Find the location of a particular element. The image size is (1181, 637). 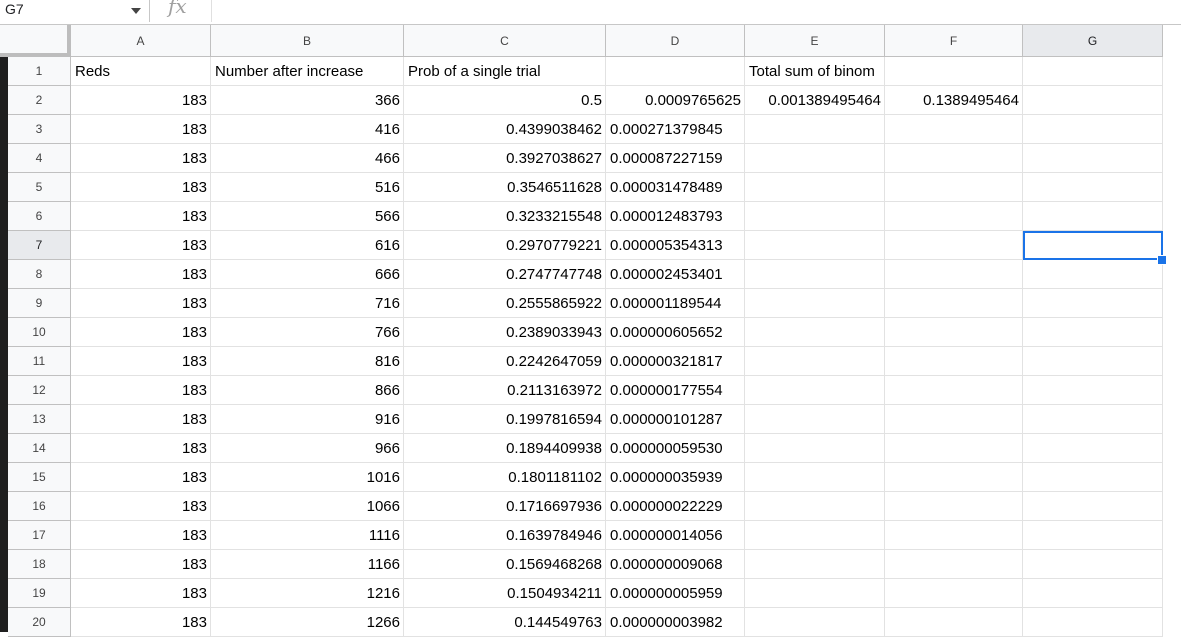

cell-g3 is located at coordinates (1093, 129).